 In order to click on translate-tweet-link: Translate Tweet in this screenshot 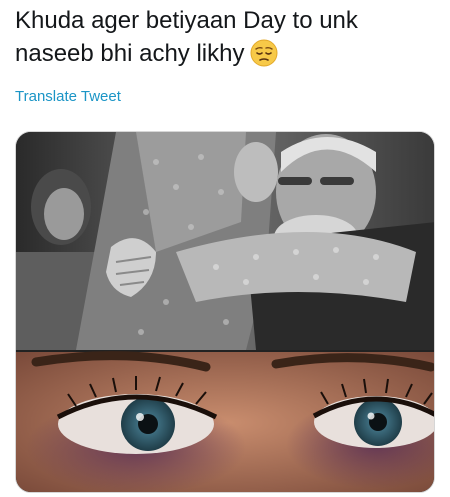, I will do `click(68, 96)`.